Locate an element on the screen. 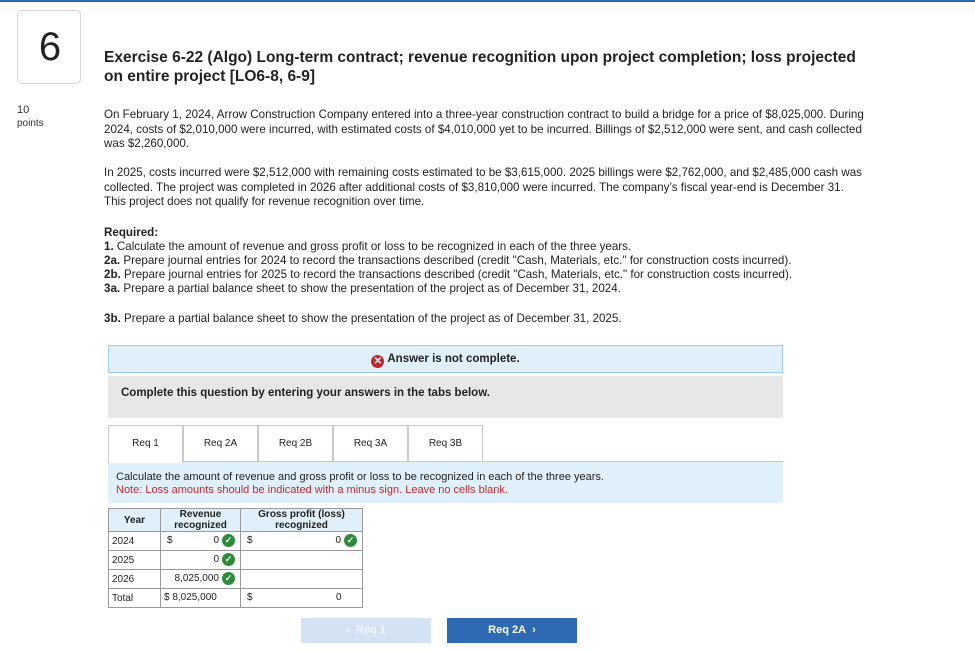  table-row: 2026 8,025,000 ✓ is located at coordinates (235, 579).